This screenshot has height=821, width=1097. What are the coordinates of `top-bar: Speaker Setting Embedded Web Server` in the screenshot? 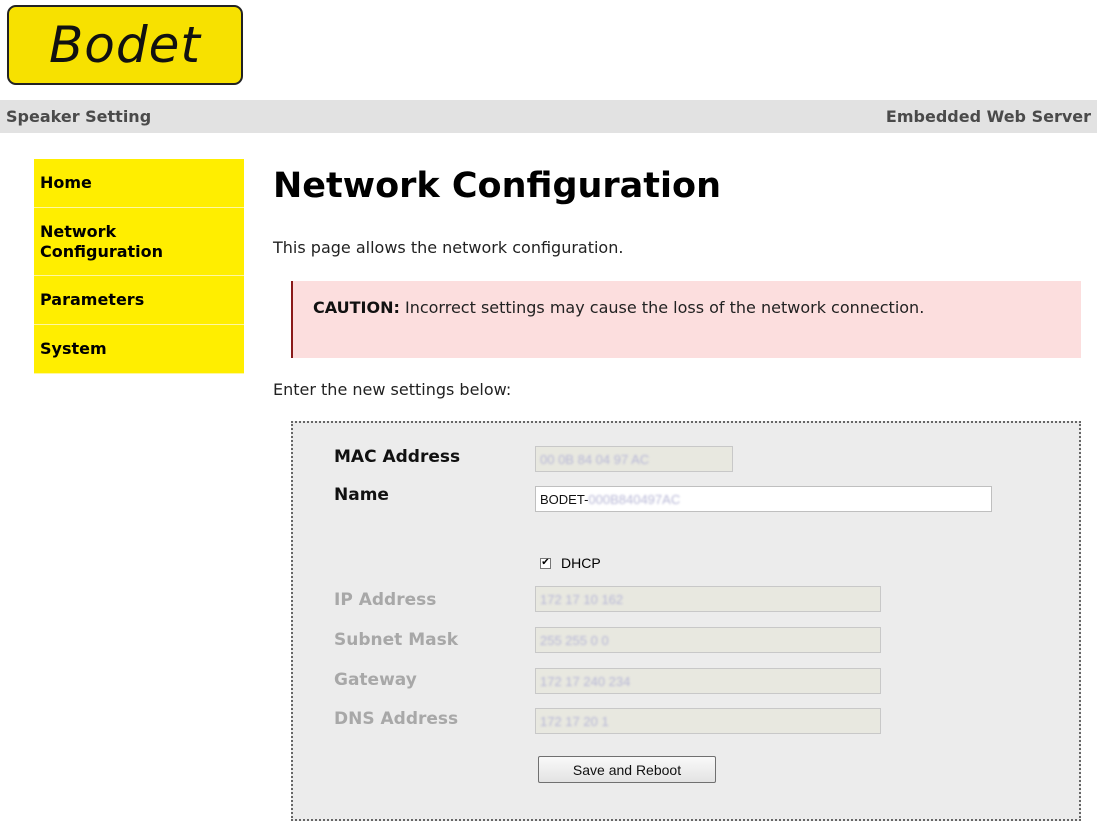 It's located at (548, 116).